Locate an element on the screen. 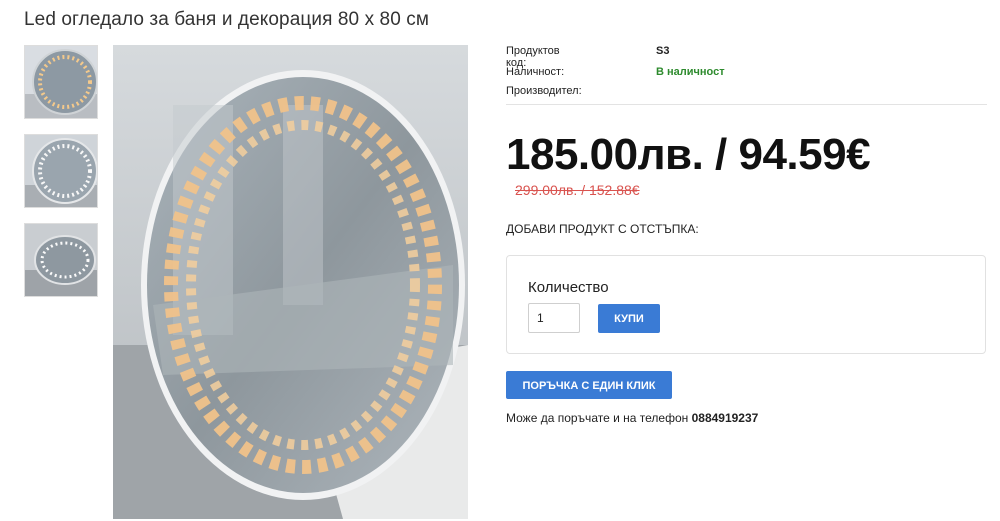  old-price: 299.00лв. / 152.88€ is located at coordinates (577, 190).